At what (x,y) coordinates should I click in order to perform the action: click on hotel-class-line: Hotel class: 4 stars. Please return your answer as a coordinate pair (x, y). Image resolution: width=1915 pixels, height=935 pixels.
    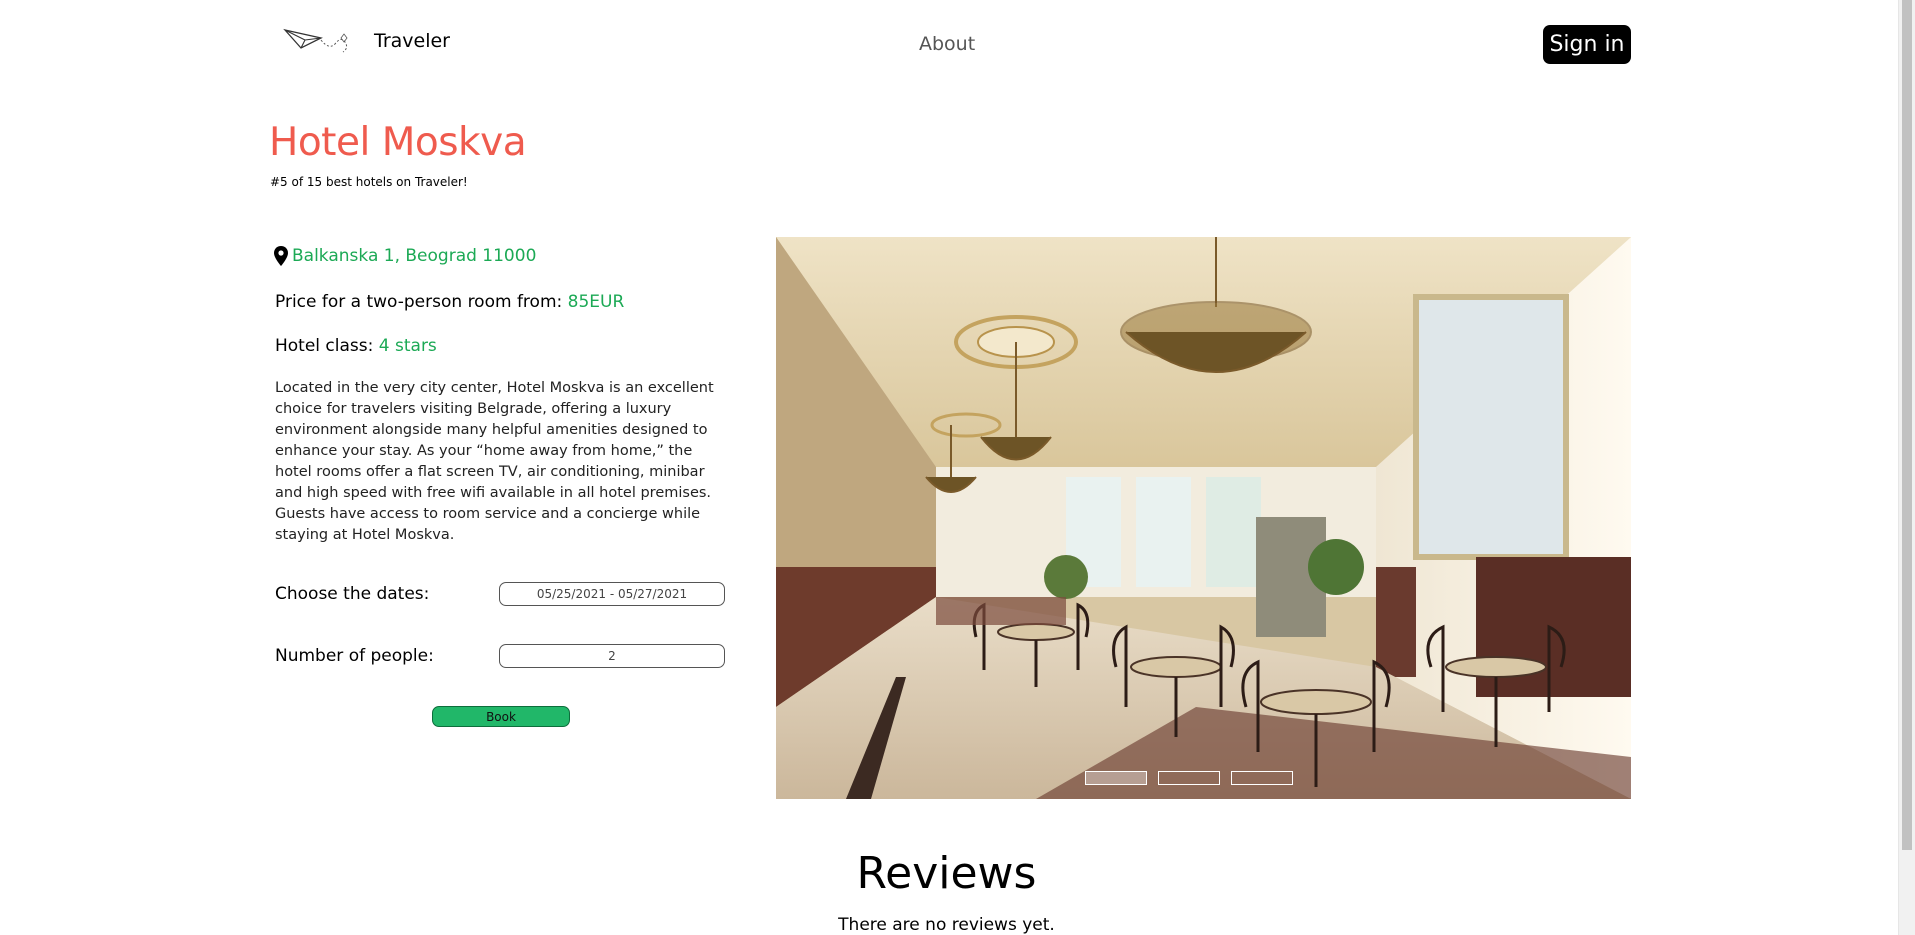
    Looking at the image, I should click on (356, 346).